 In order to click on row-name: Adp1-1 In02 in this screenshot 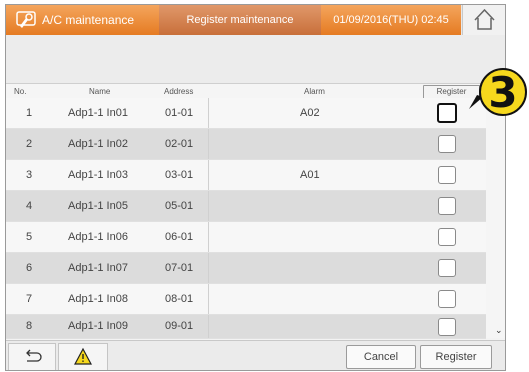, I will do `click(98, 144)`.